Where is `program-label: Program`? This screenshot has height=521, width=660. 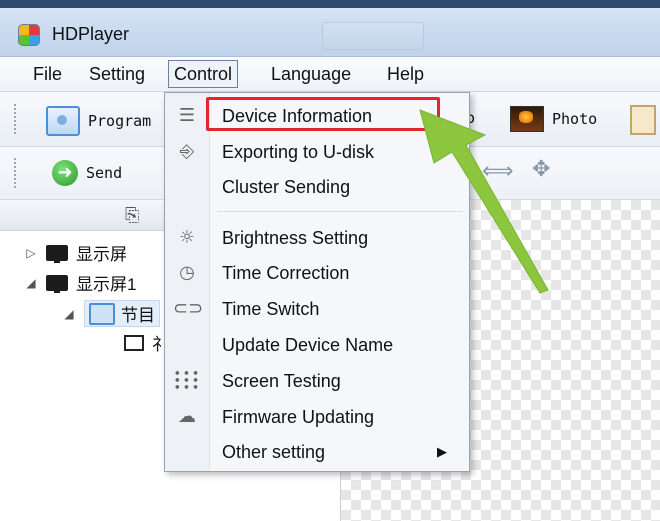
program-label: Program is located at coordinates (120, 121).